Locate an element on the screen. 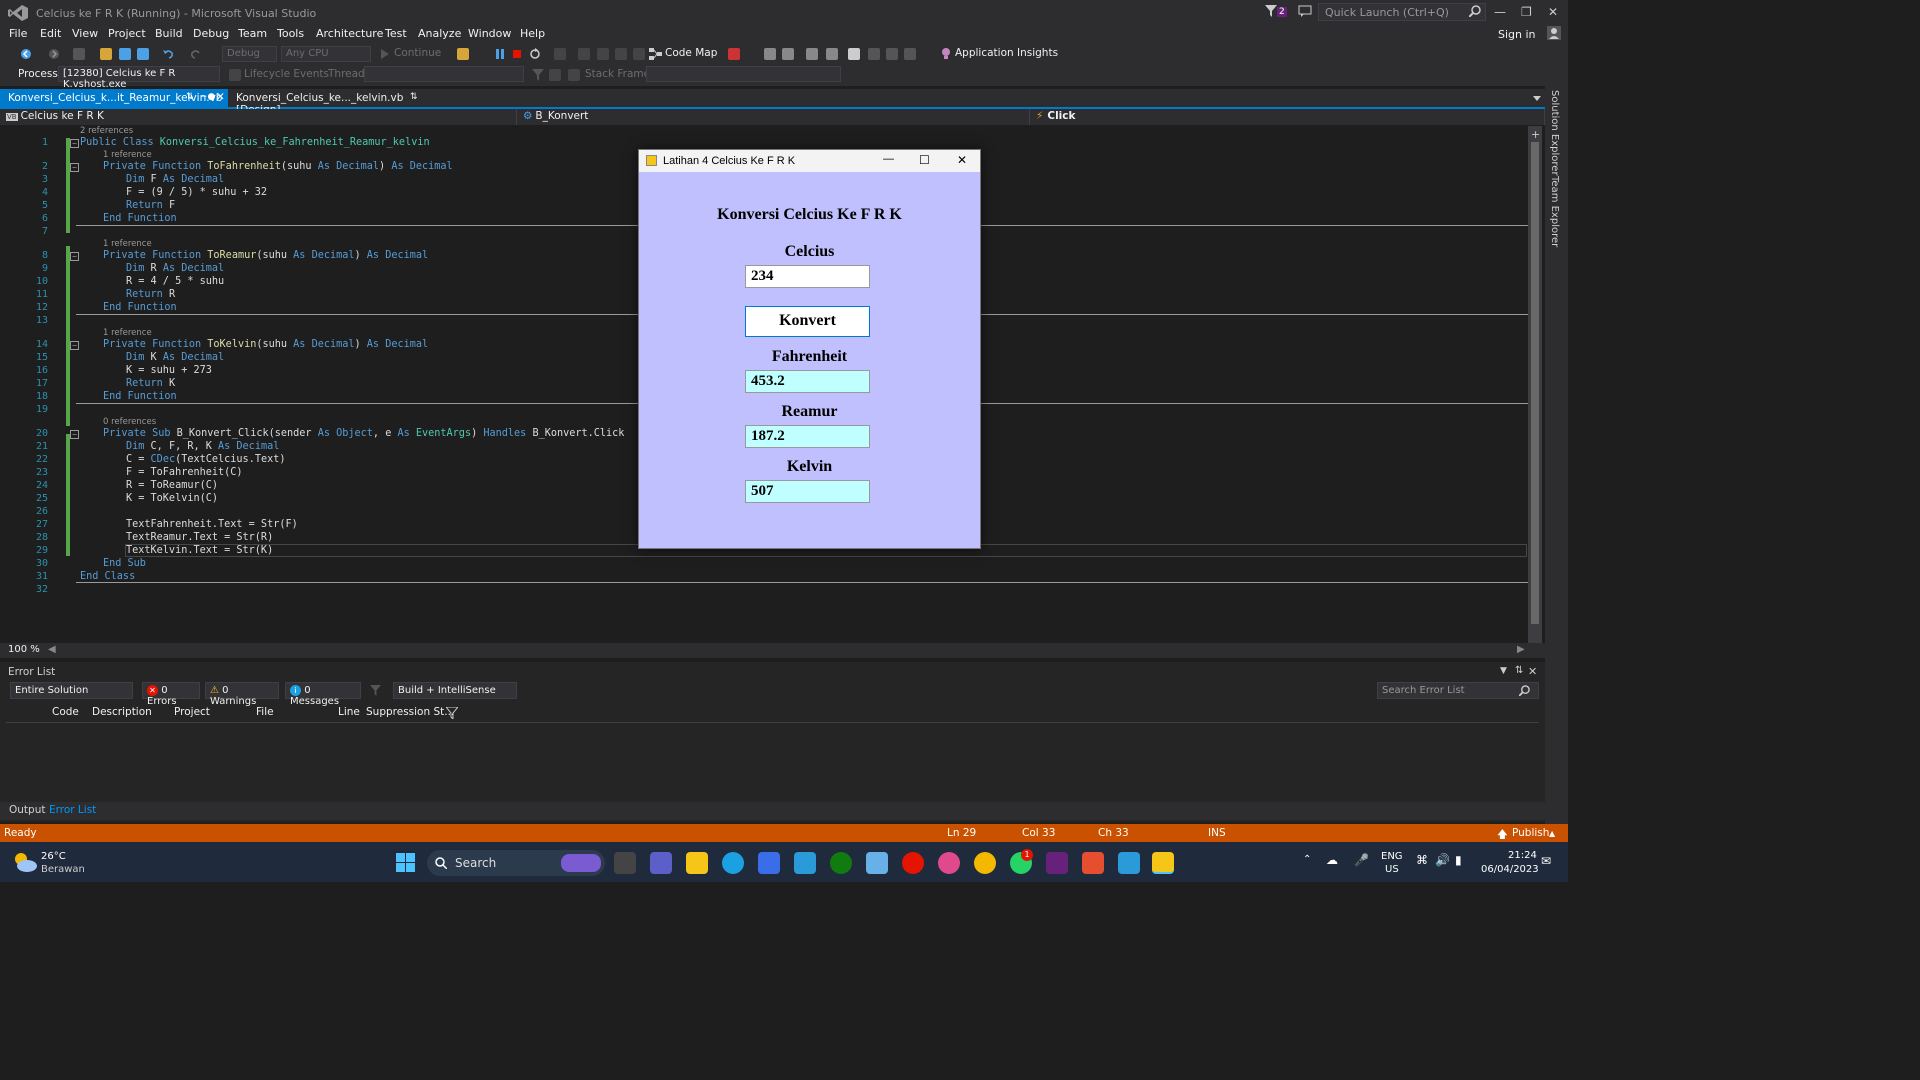 Image resolution: width=1920 pixels, height=1080 pixels. column-filter-icon is located at coordinates (452, 713).